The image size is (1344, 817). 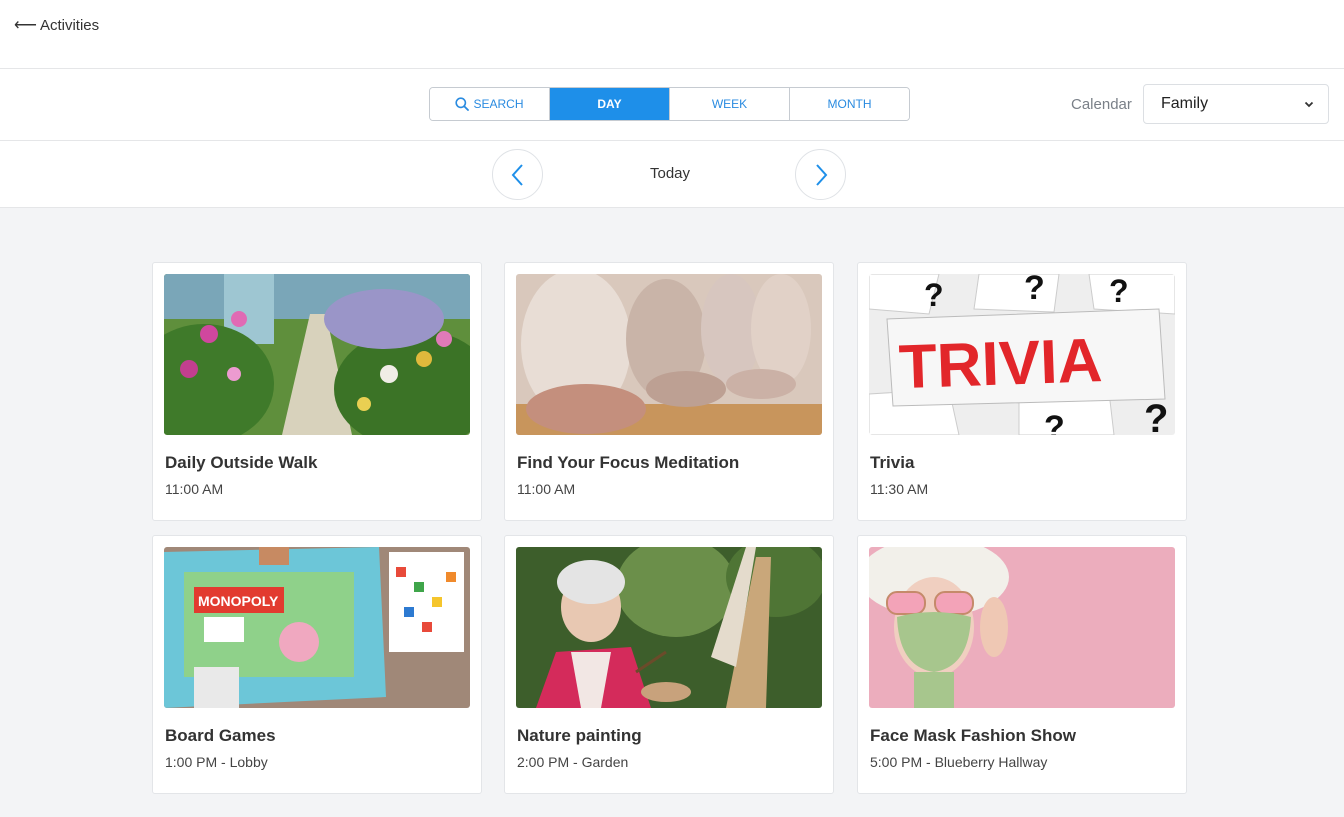 I want to click on face-mask-photo, so click(x=1022, y=627).